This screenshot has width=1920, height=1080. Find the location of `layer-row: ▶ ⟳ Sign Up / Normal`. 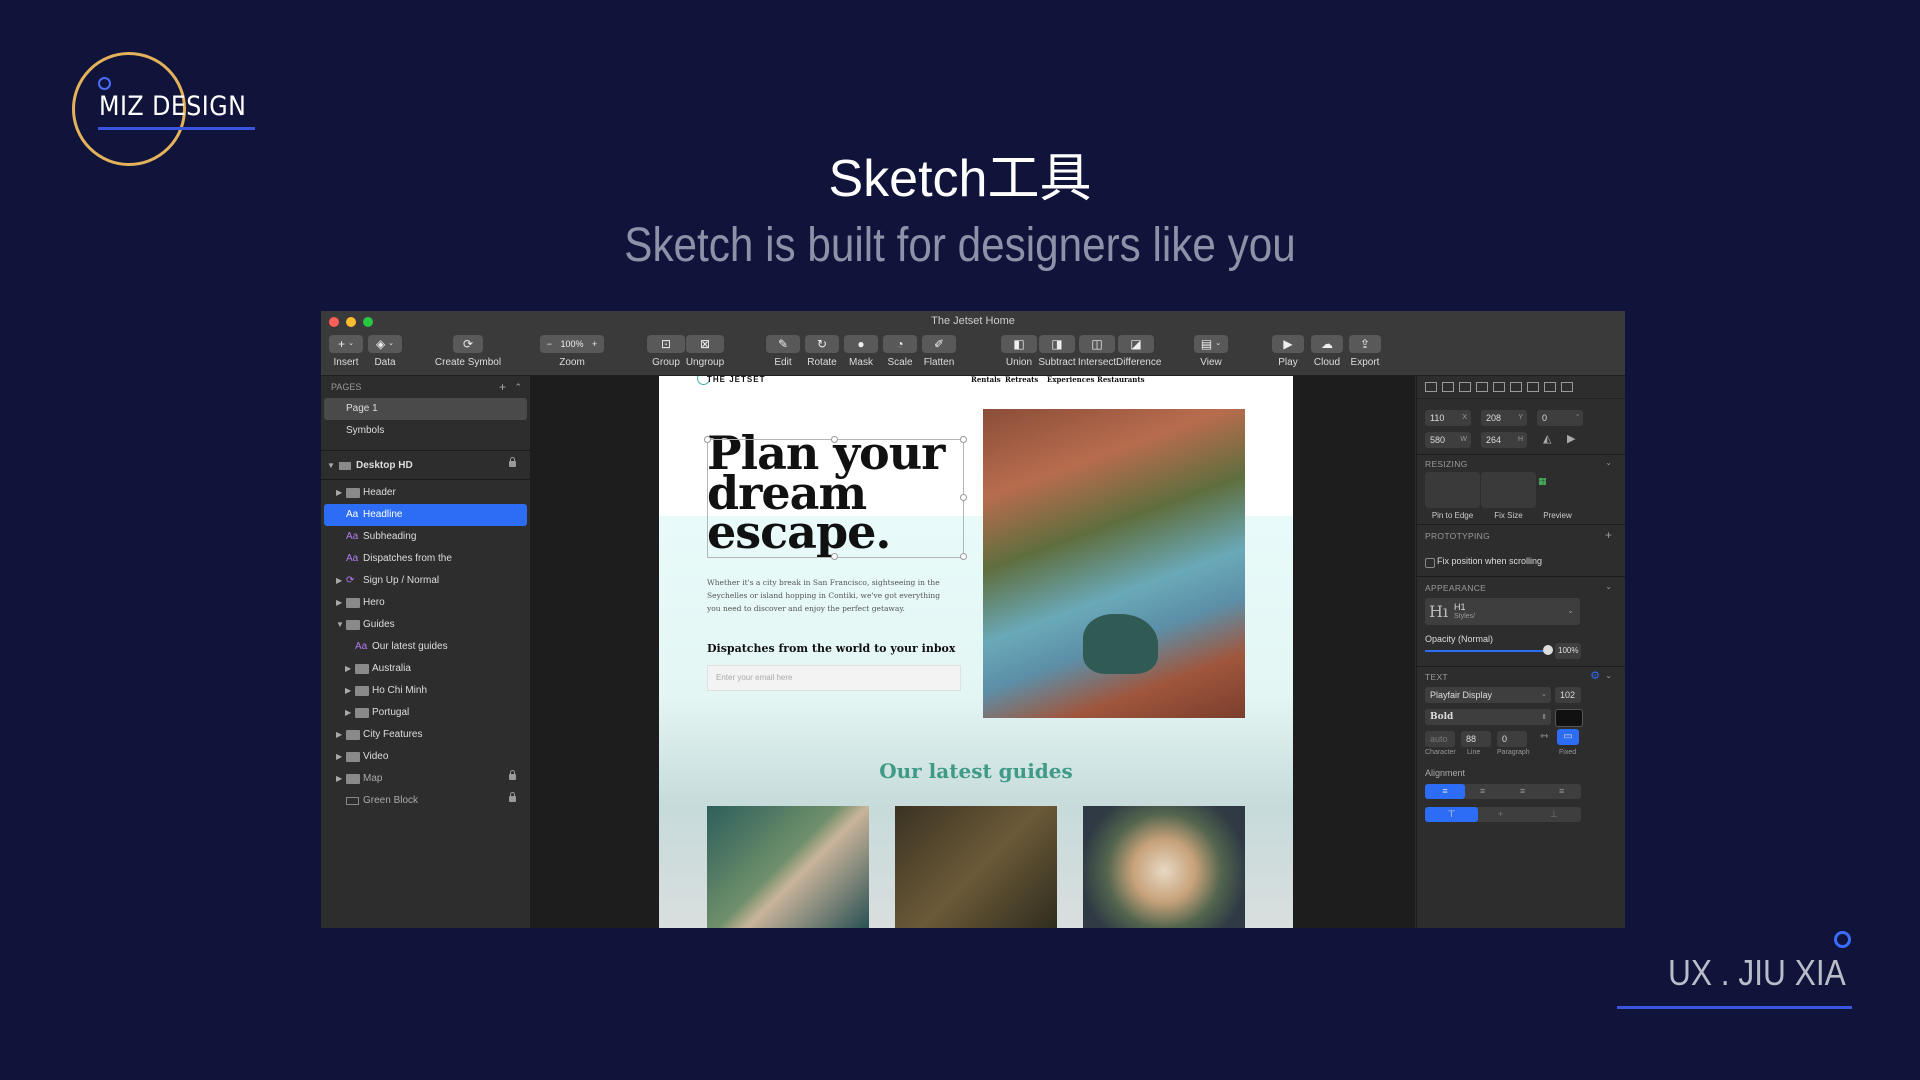

layer-row: ▶ ⟳ Sign Up / Normal is located at coordinates (425, 581).